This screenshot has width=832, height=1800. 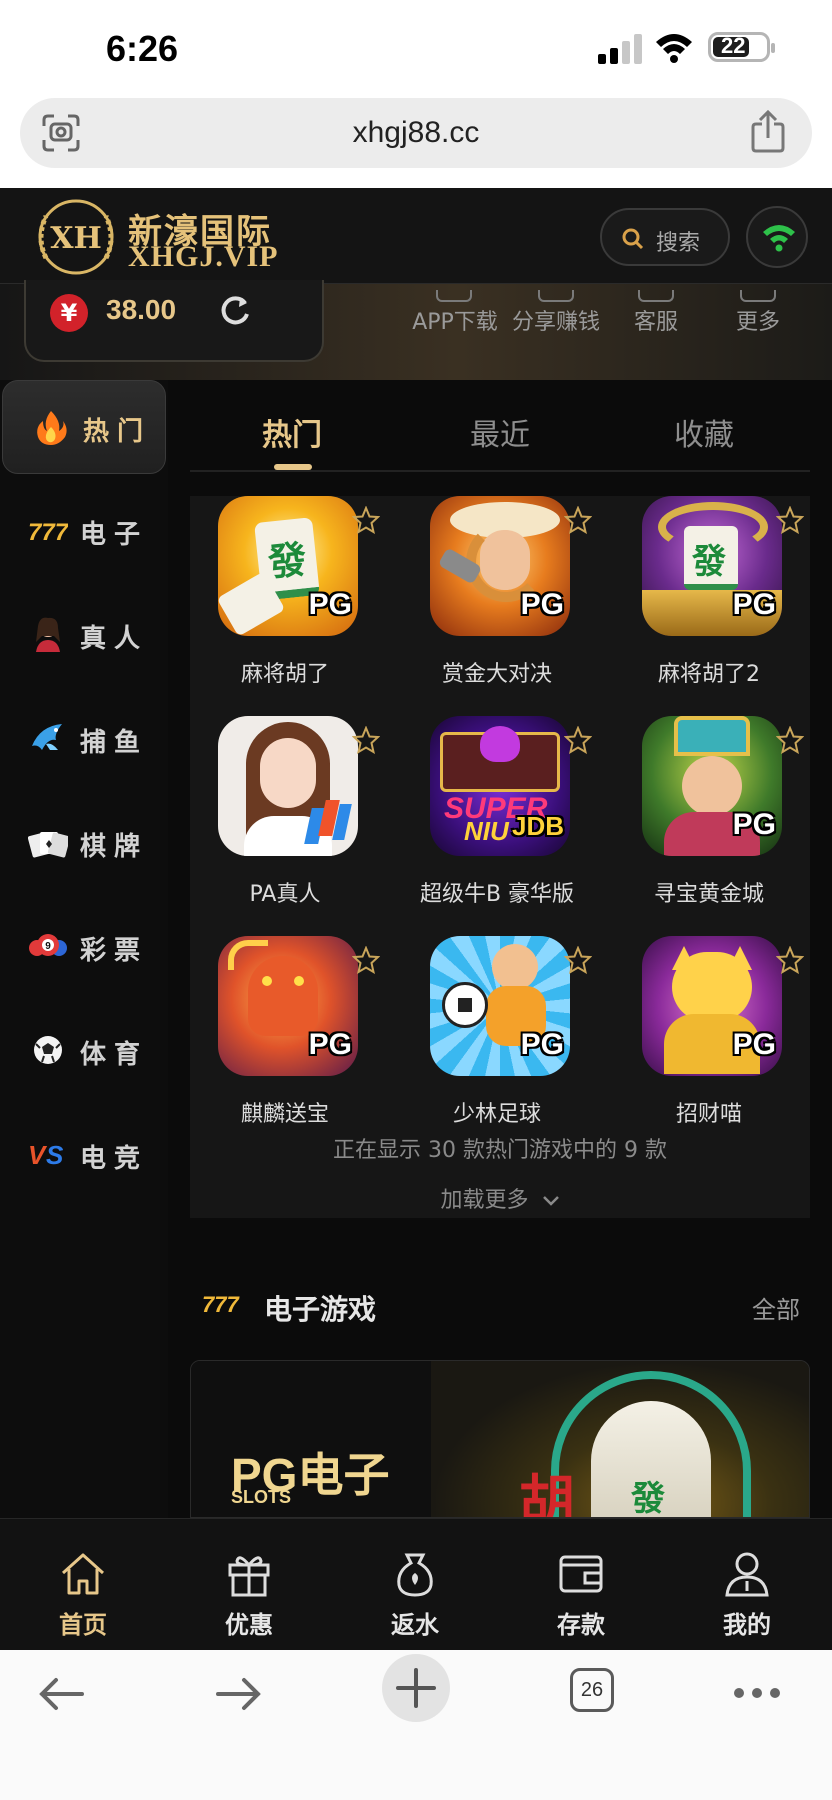 What do you see at coordinates (249, 1585) in the screenshot?
I see `nav-promotions: 优惠` at bounding box center [249, 1585].